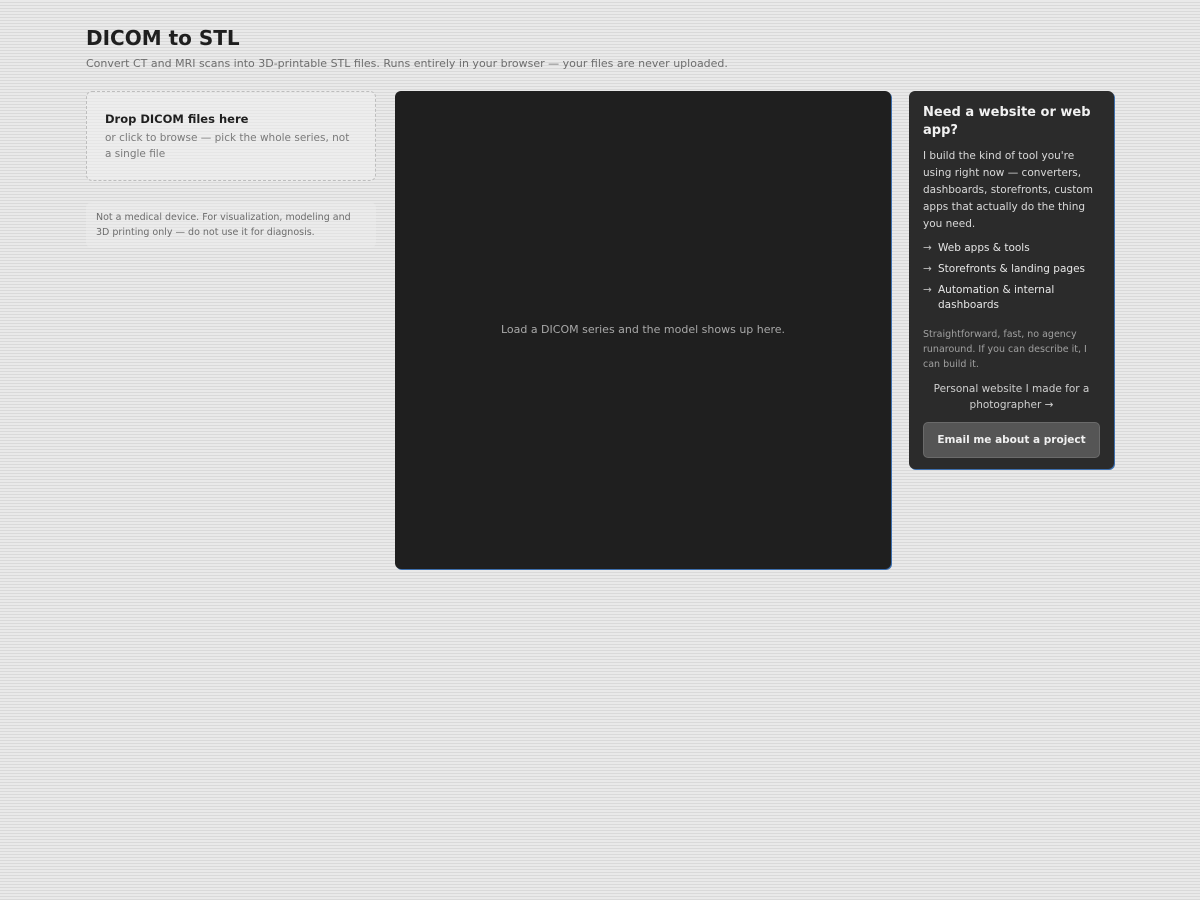 This screenshot has height=900, width=1200. Describe the element at coordinates (996, 297) in the screenshot. I see `list-item-label: Automation & internal dashboards` at that location.